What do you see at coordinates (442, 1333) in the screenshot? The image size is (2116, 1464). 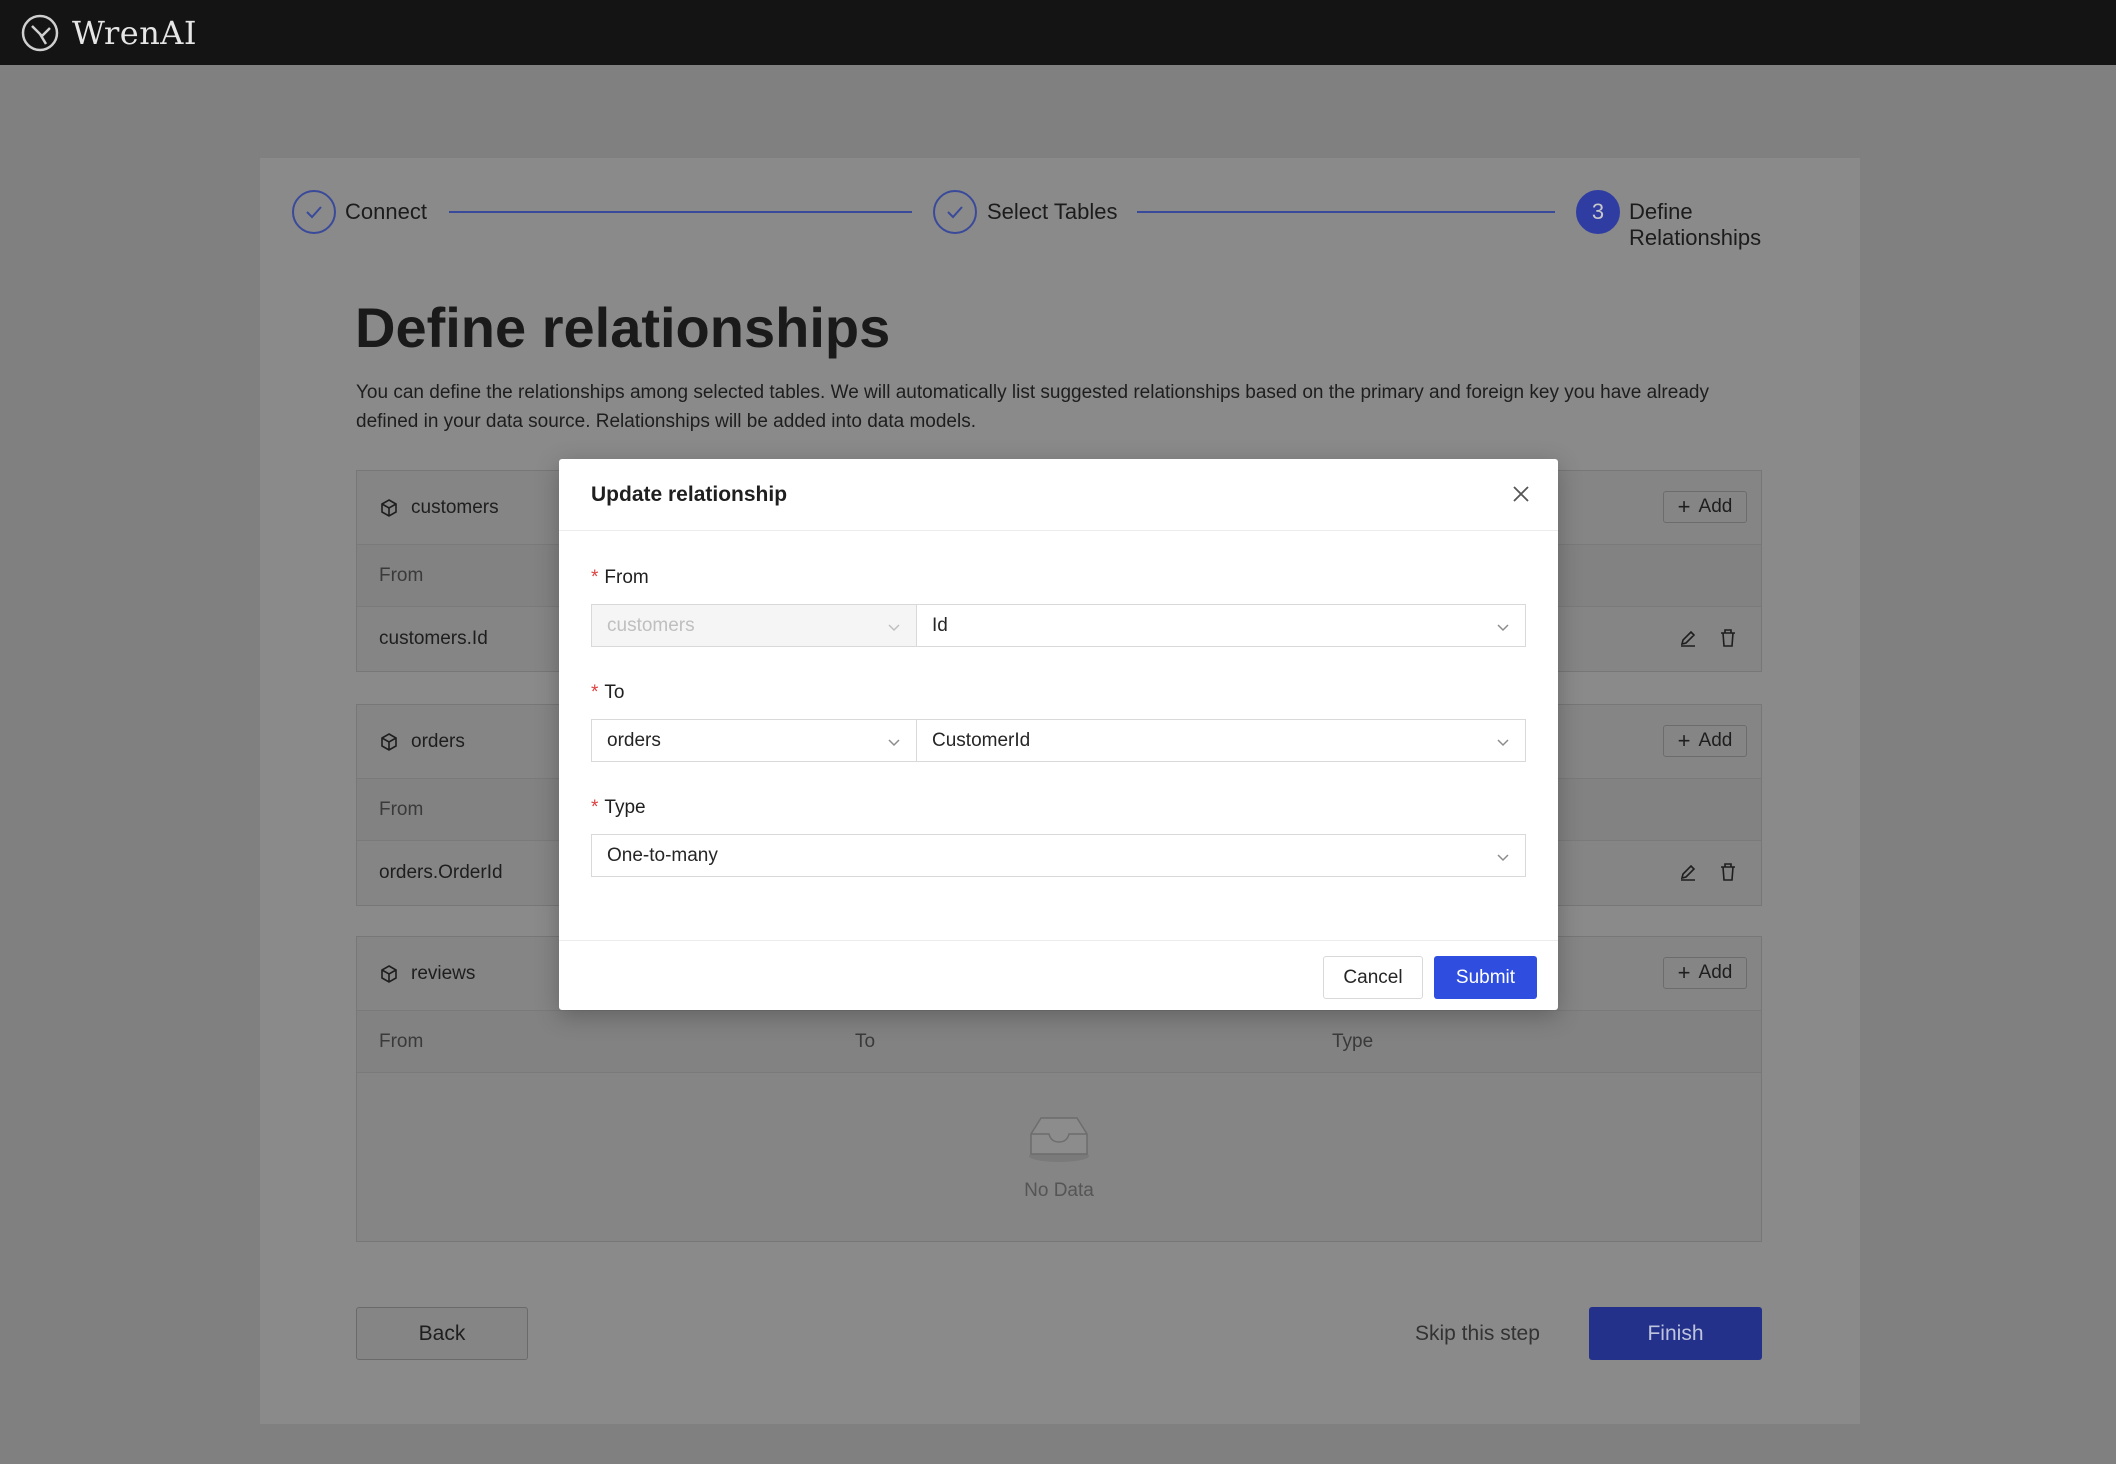 I see `back-button: Back` at bounding box center [442, 1333].